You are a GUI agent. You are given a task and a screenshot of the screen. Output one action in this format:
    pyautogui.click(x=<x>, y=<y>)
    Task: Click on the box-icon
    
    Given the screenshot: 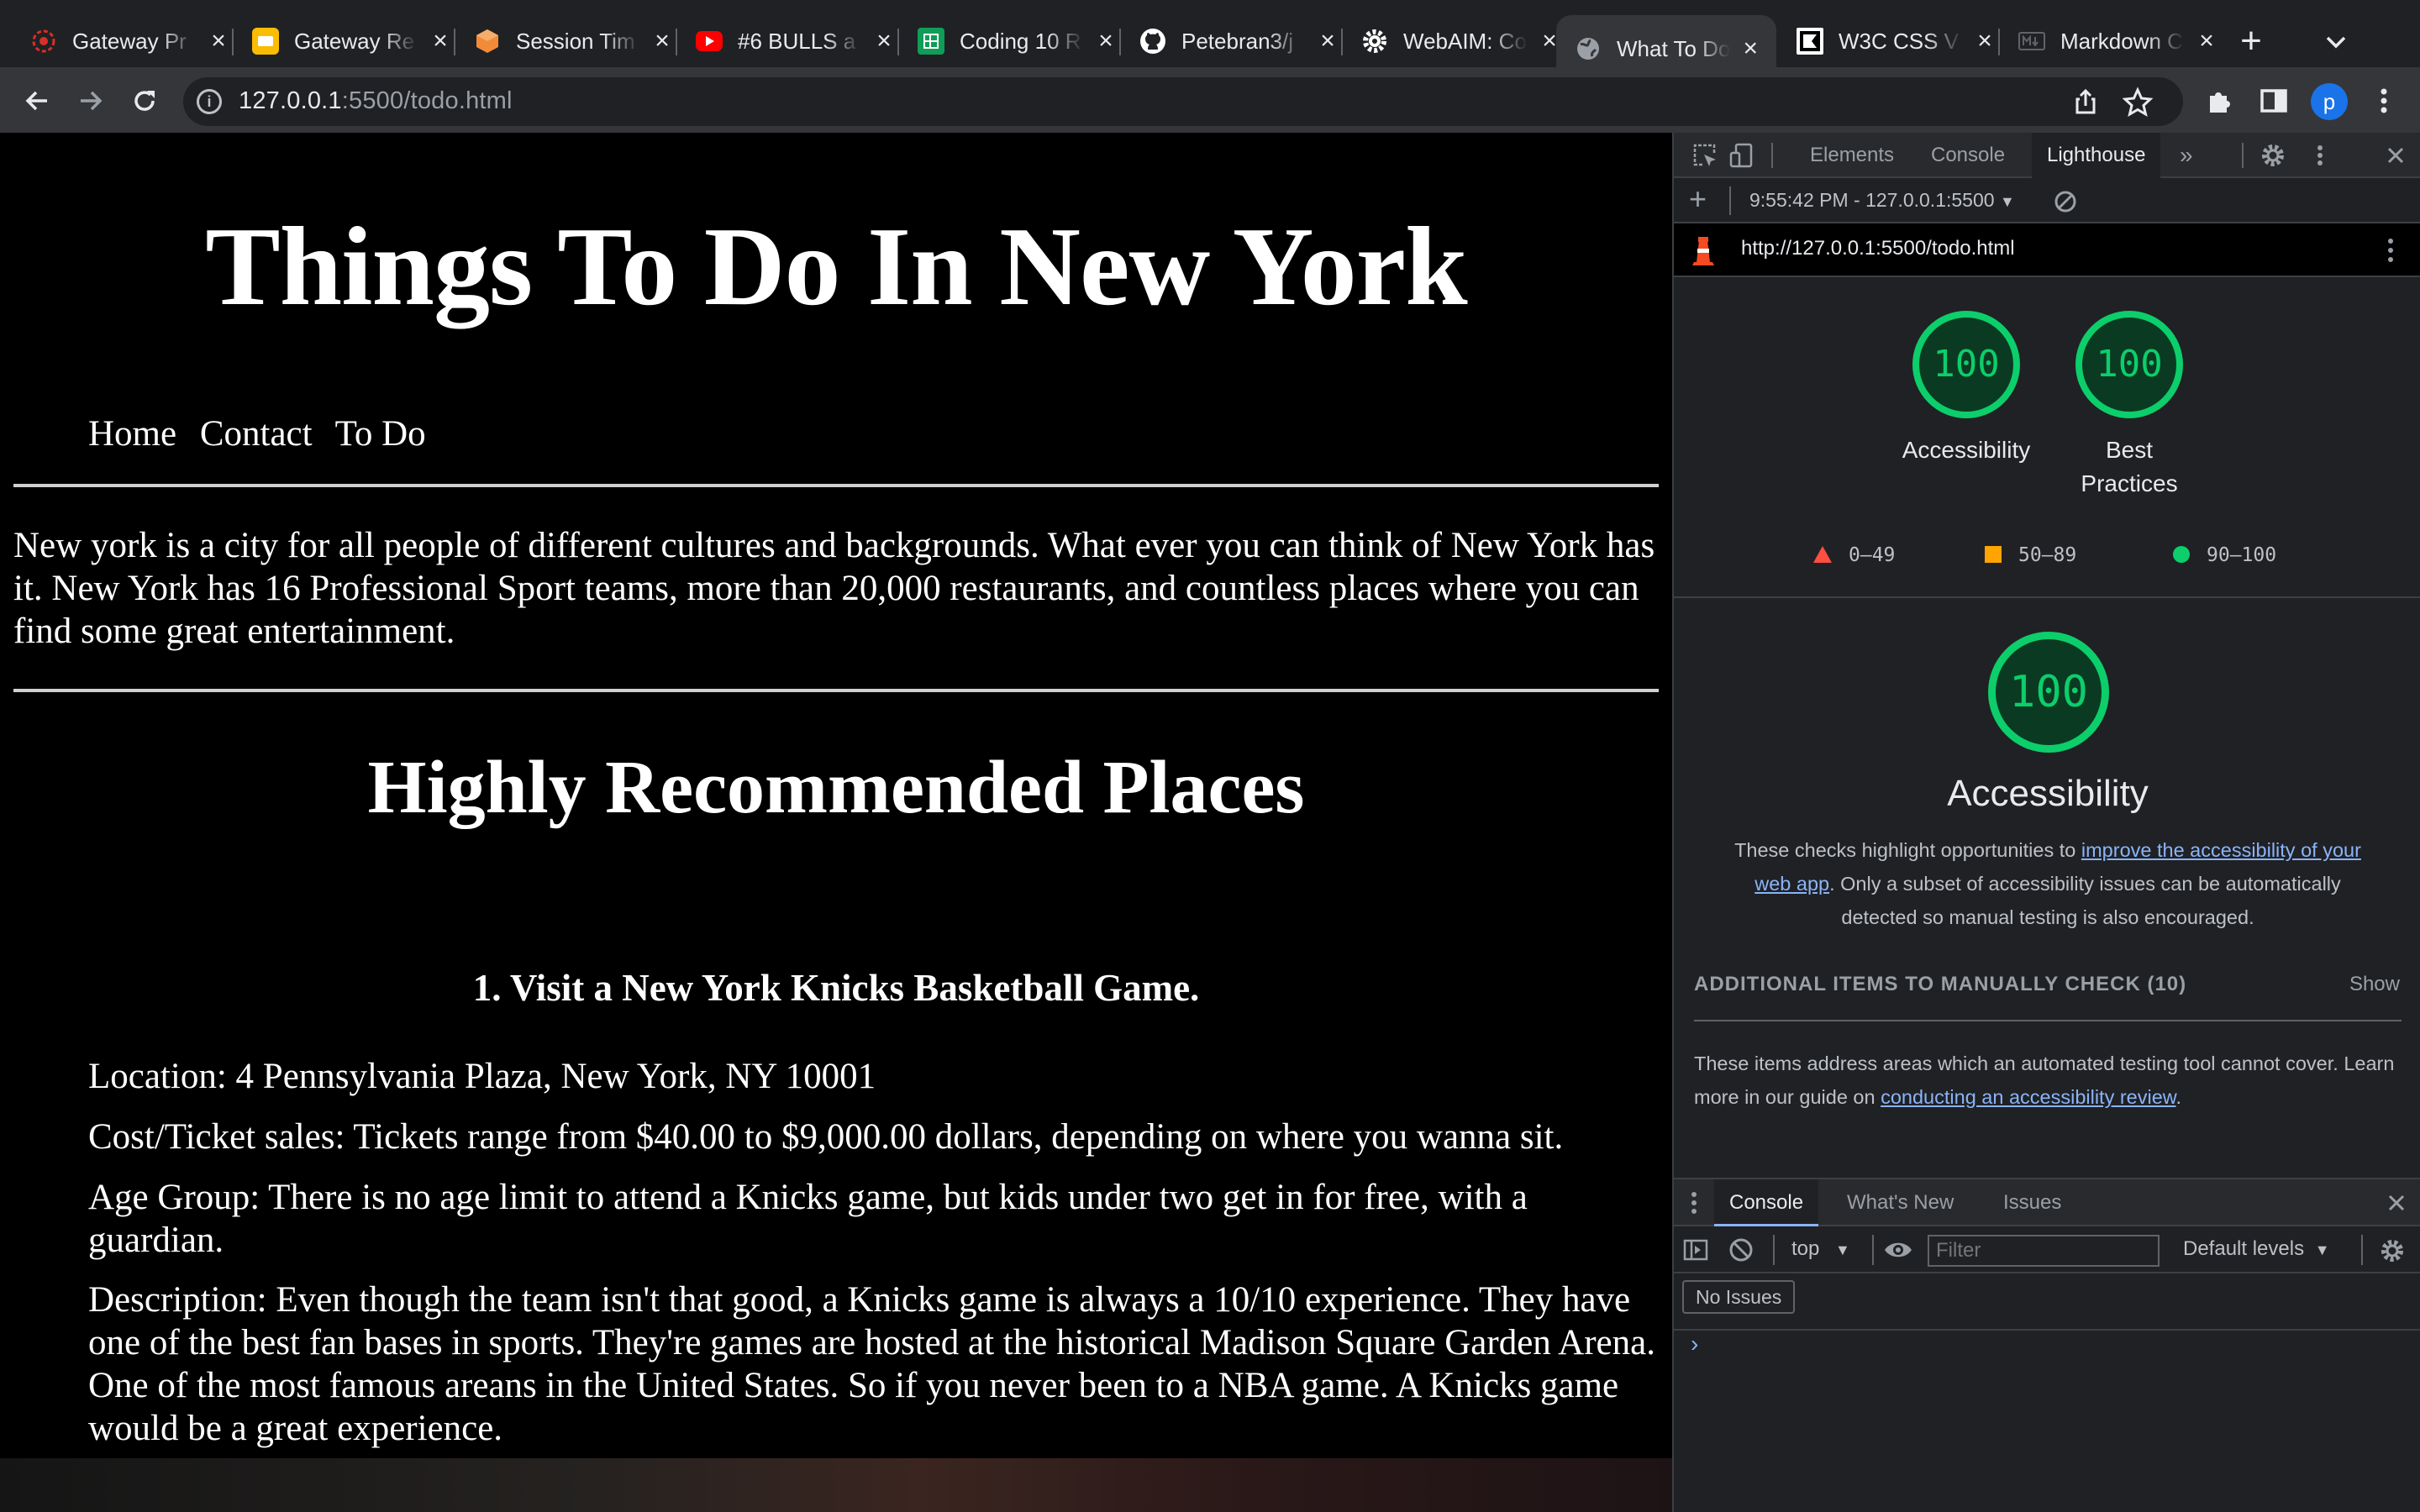 What is the action you would take?
    pyautogui.click(x=487, y=41)
    